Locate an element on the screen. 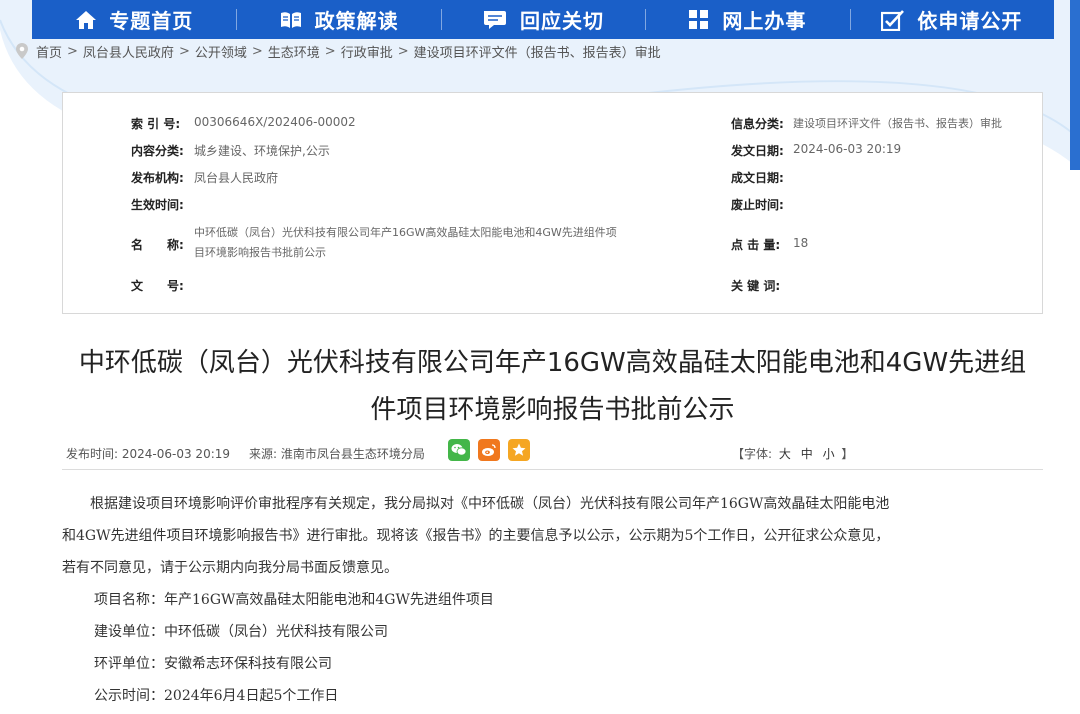 Image resolution: width=1080 pixels, height=714 pixels. meta-name-value-line1: 中环低碳（凤台）光伏科技有限公司年产16GW高效晶硅太阳能电池和4GW先进组件项 is located at coordinates (405, 232).